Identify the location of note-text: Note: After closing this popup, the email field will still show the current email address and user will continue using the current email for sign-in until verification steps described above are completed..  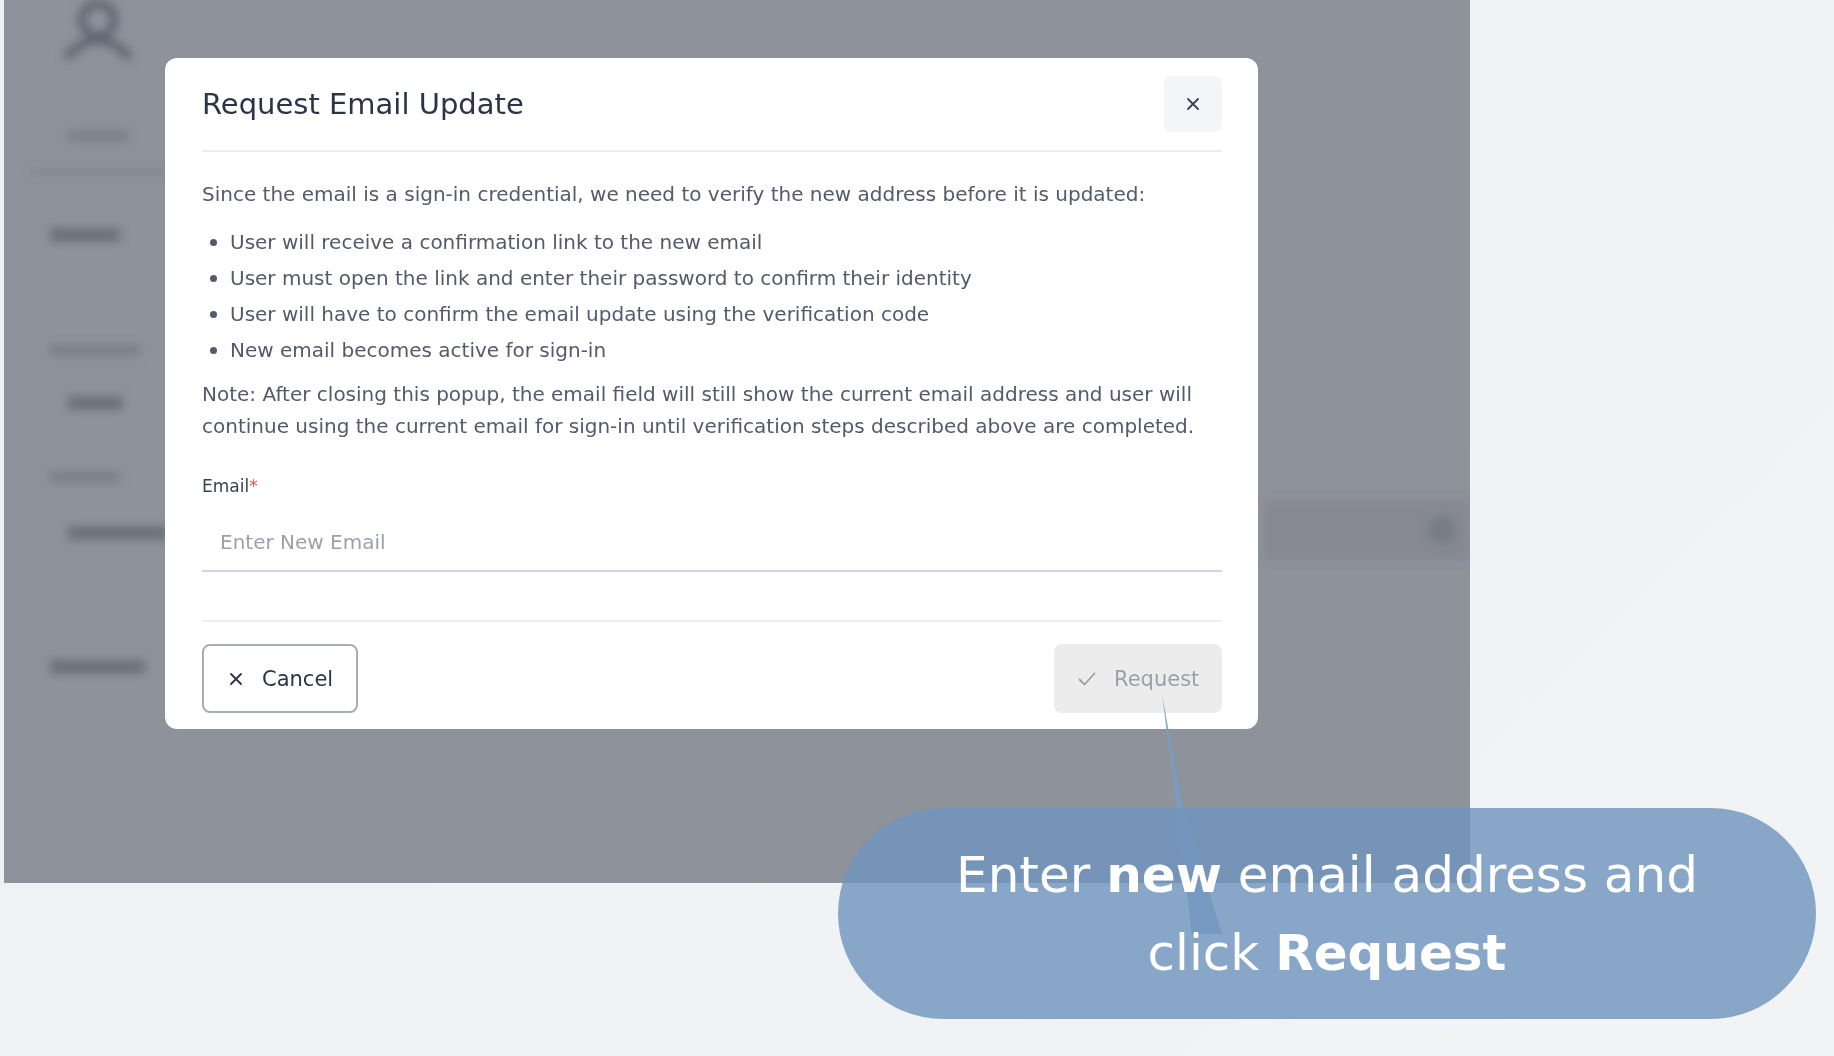
(699, 410).